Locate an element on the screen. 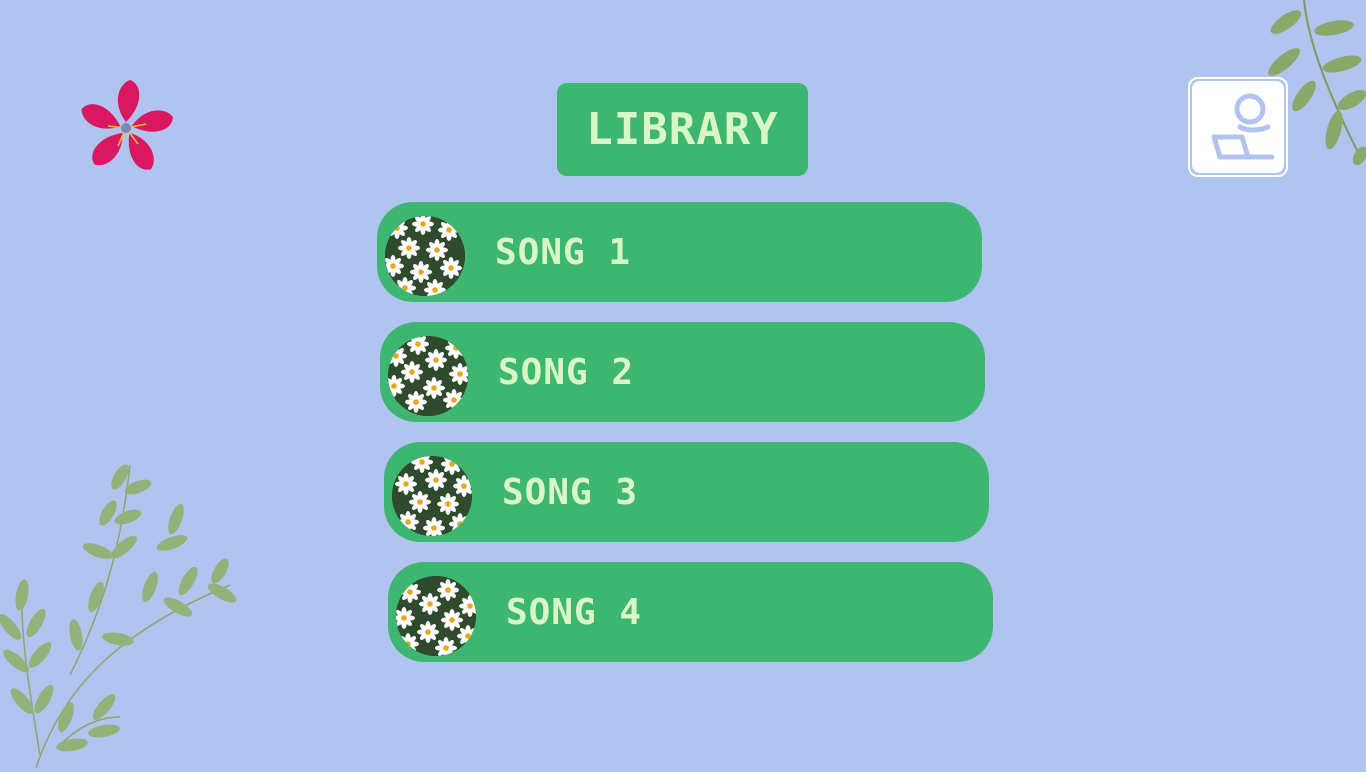  user-button-face is located at coordinates (1238, 127).